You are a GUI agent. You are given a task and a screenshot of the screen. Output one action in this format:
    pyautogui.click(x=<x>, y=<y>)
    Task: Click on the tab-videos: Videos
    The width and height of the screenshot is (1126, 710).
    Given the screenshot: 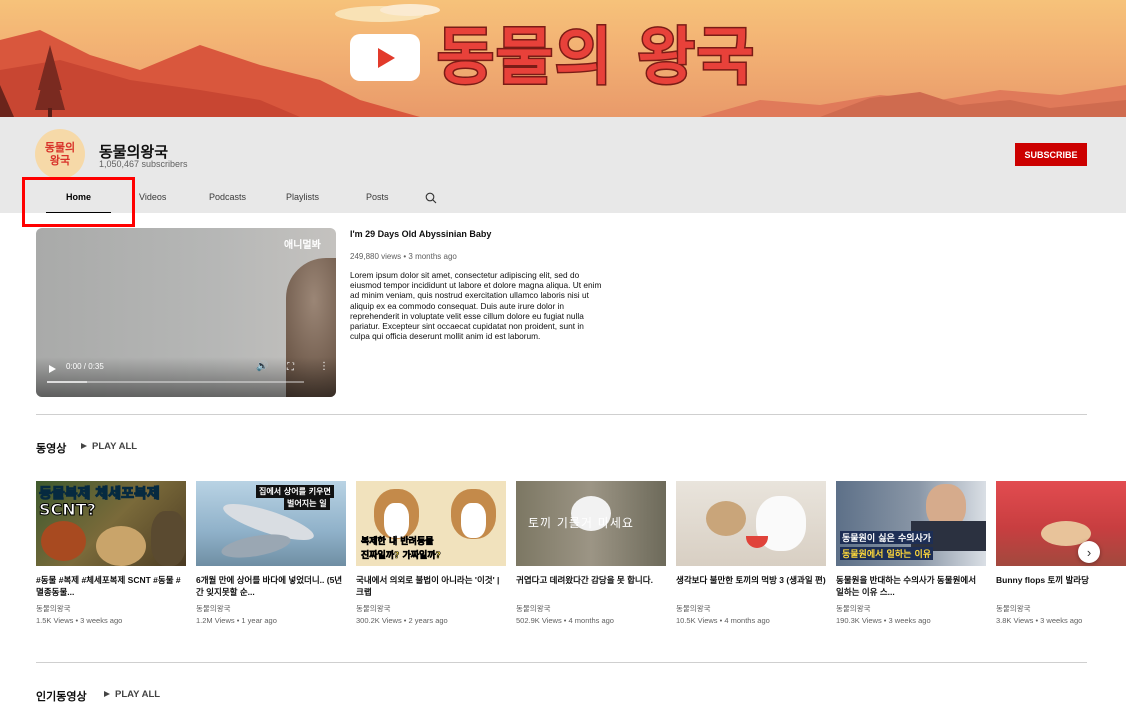 What is the action you would take?
    pyautogui.click(x=152, y=200)
    